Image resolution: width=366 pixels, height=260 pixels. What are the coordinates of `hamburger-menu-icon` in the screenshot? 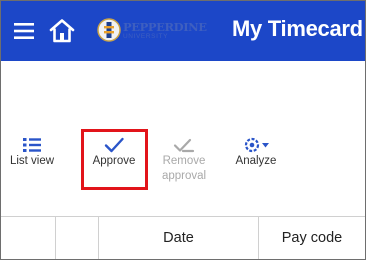 It's located at (24, 31).